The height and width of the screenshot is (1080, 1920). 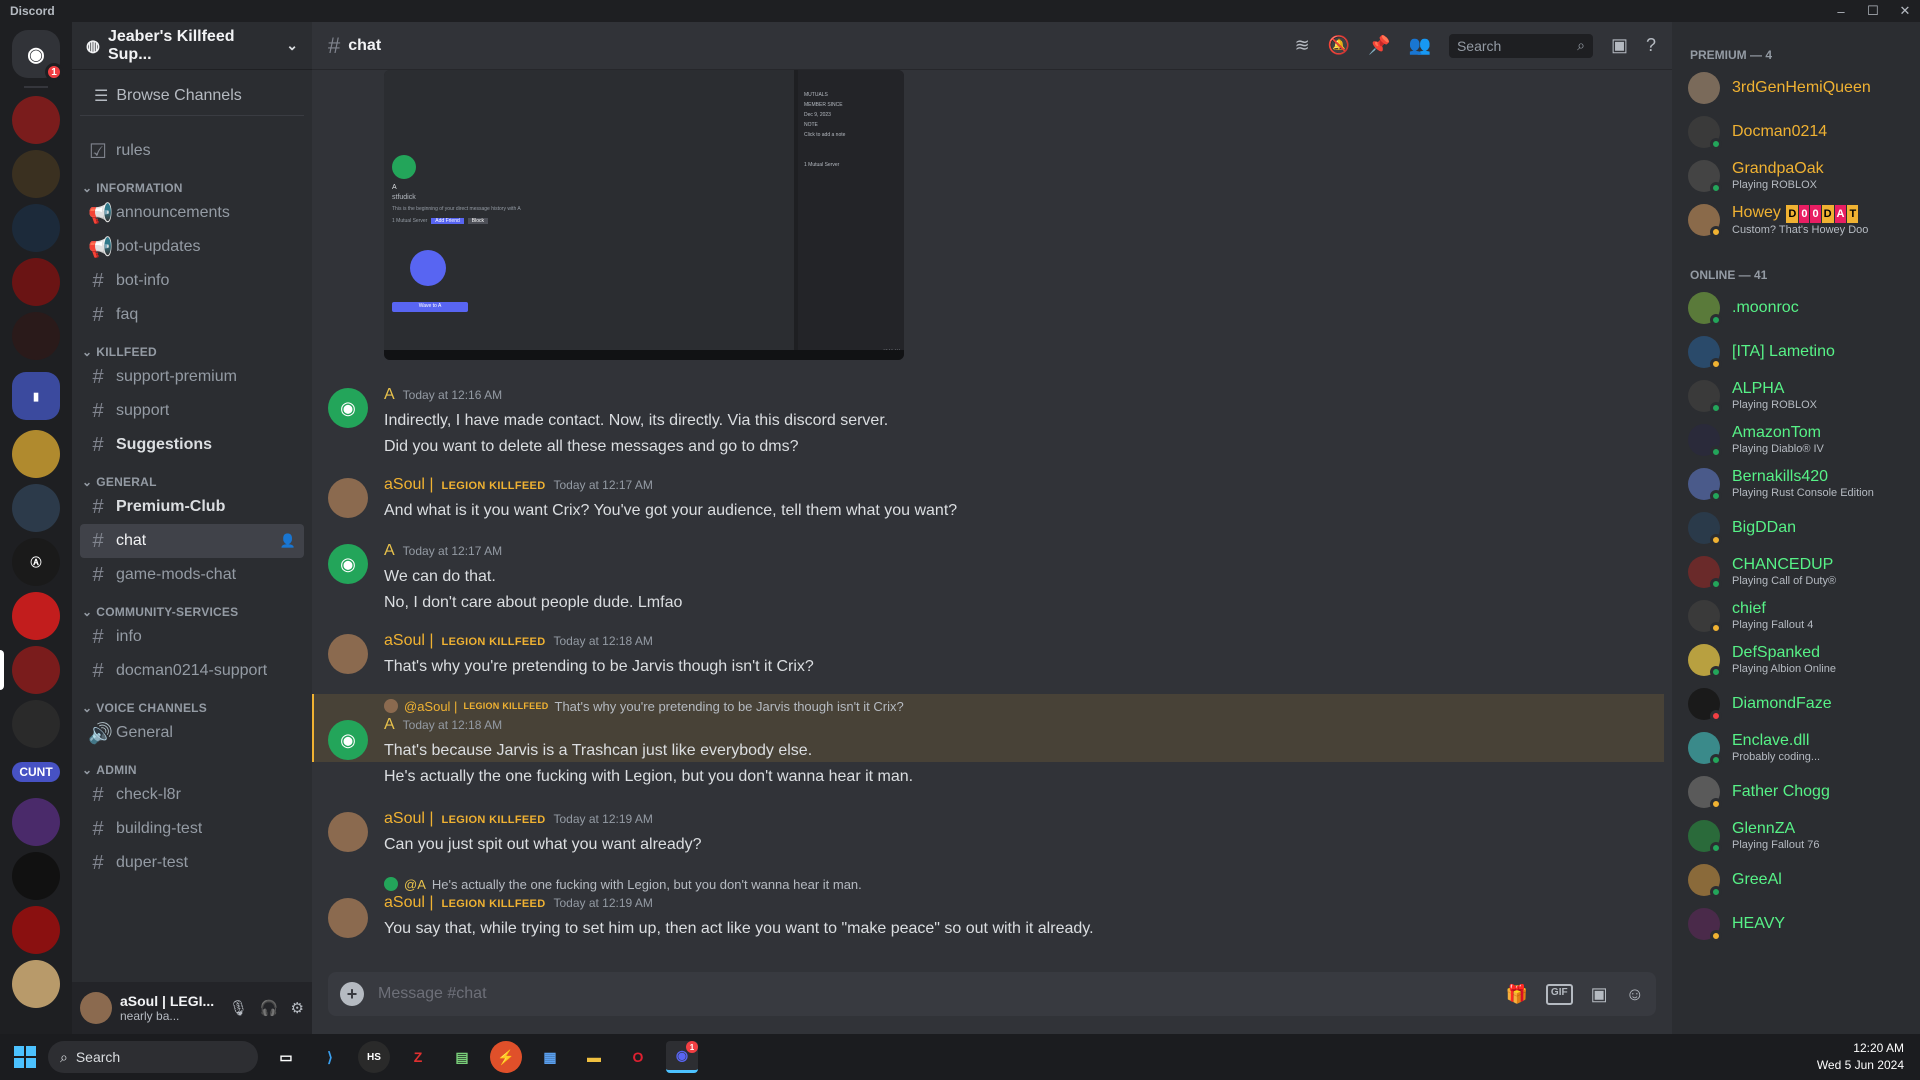 What do you see at coordinates (352, 994) in the screenshot?
I see `upload-plus-icon: +` at bounding box center [352, 994].